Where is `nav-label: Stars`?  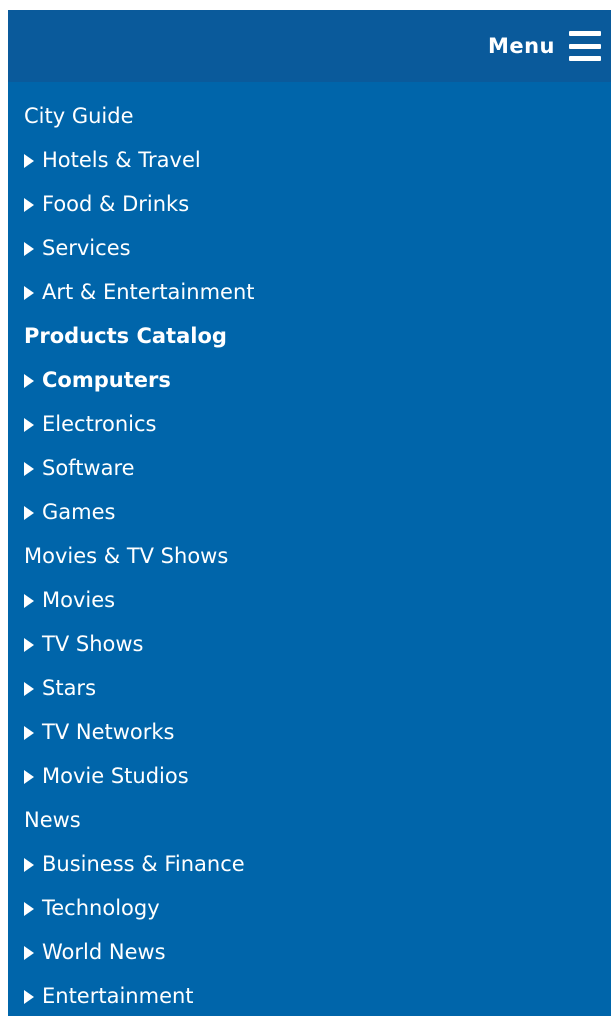
nav-label: Stars is located at coordinates (69, 688).